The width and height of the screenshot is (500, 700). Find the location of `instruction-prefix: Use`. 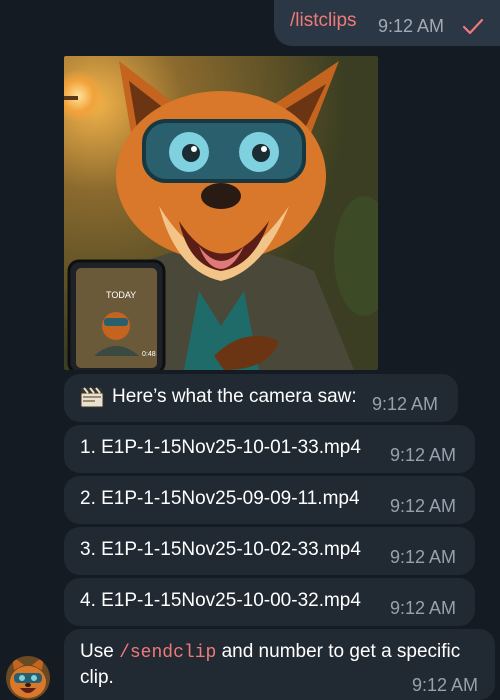

instruction-prefix: Use is located at coordinates (97, 651).